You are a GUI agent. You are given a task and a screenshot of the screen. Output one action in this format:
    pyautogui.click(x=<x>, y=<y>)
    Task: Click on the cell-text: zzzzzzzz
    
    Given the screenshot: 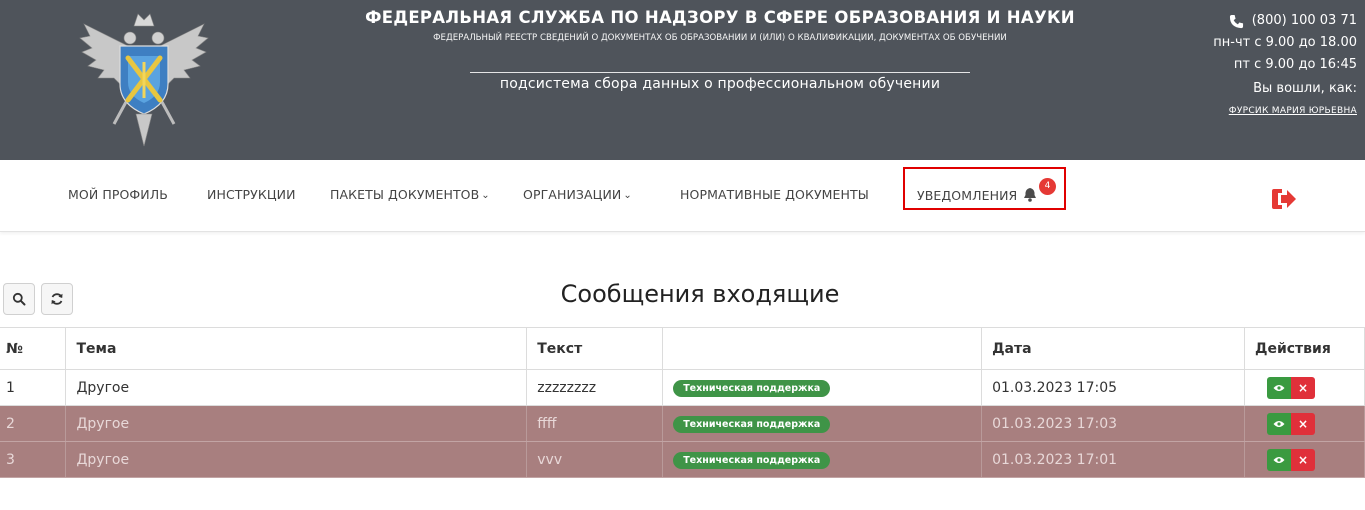 What is the action you would take?
    pyautogui.click(x=595, y=387)
    